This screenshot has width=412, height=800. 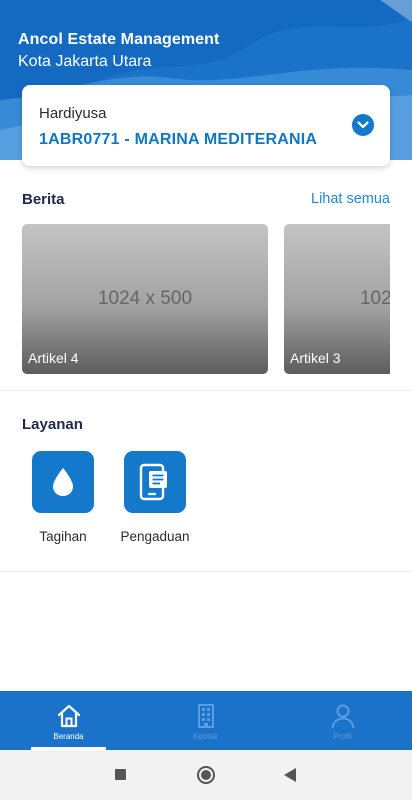 I want to click on account-selector-card: Hardiyusa 1ABR0771 - MARINA MEDITERANIA, so click(x=206, y=125).